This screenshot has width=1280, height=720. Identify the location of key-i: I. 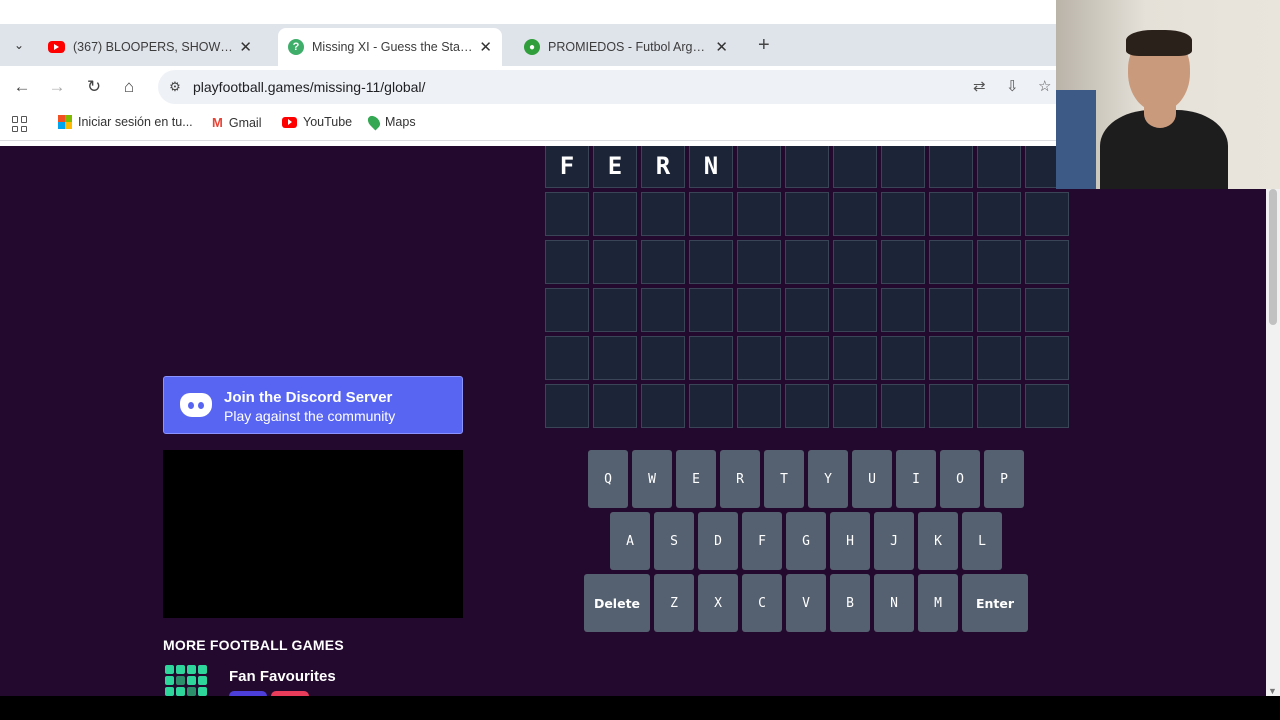
(916, 479).